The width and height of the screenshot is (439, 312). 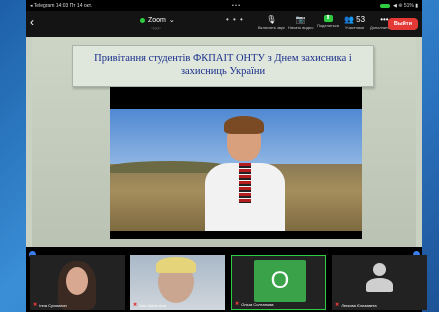 What do you see at coordinates (53, 305) in the screenshot?
I see `participant-name: Інна Сухомлин` at bounding box center [53, 305].